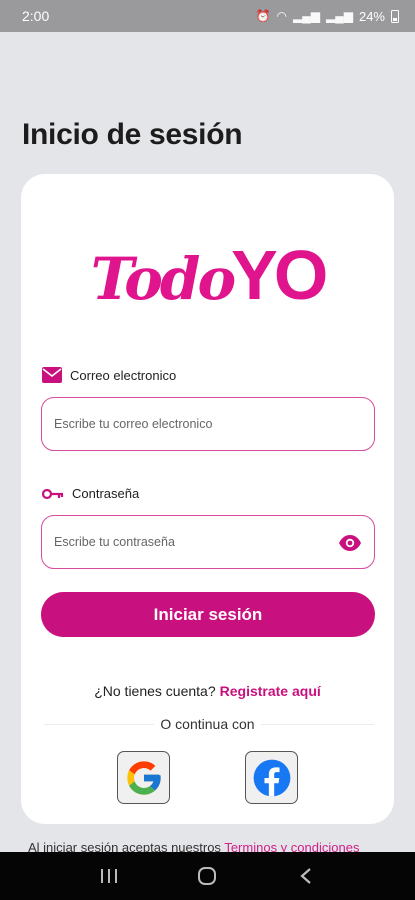 The height and width of the screenshot is (900, 415). I want to click on logo-text-yo: YO, so click(279, 275).